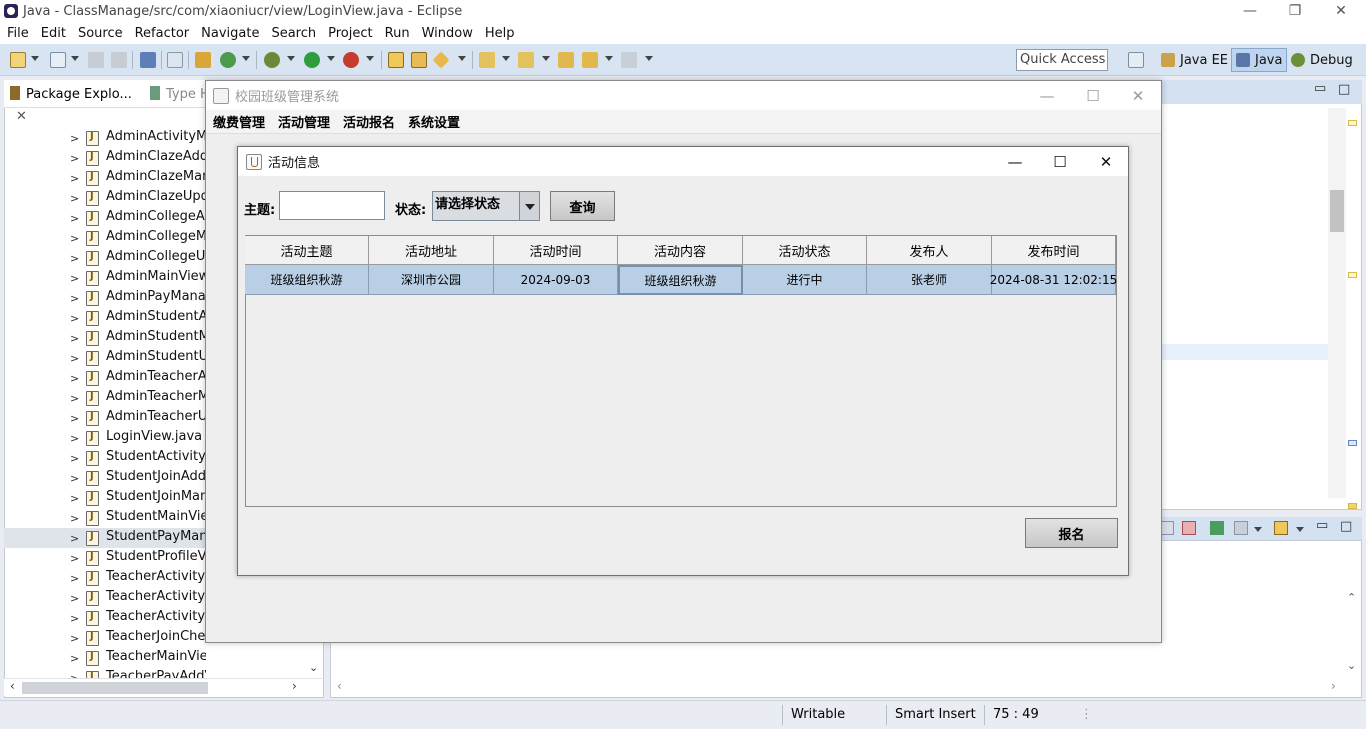  I want to click on signup-button: 报名, so click(1071, 533).